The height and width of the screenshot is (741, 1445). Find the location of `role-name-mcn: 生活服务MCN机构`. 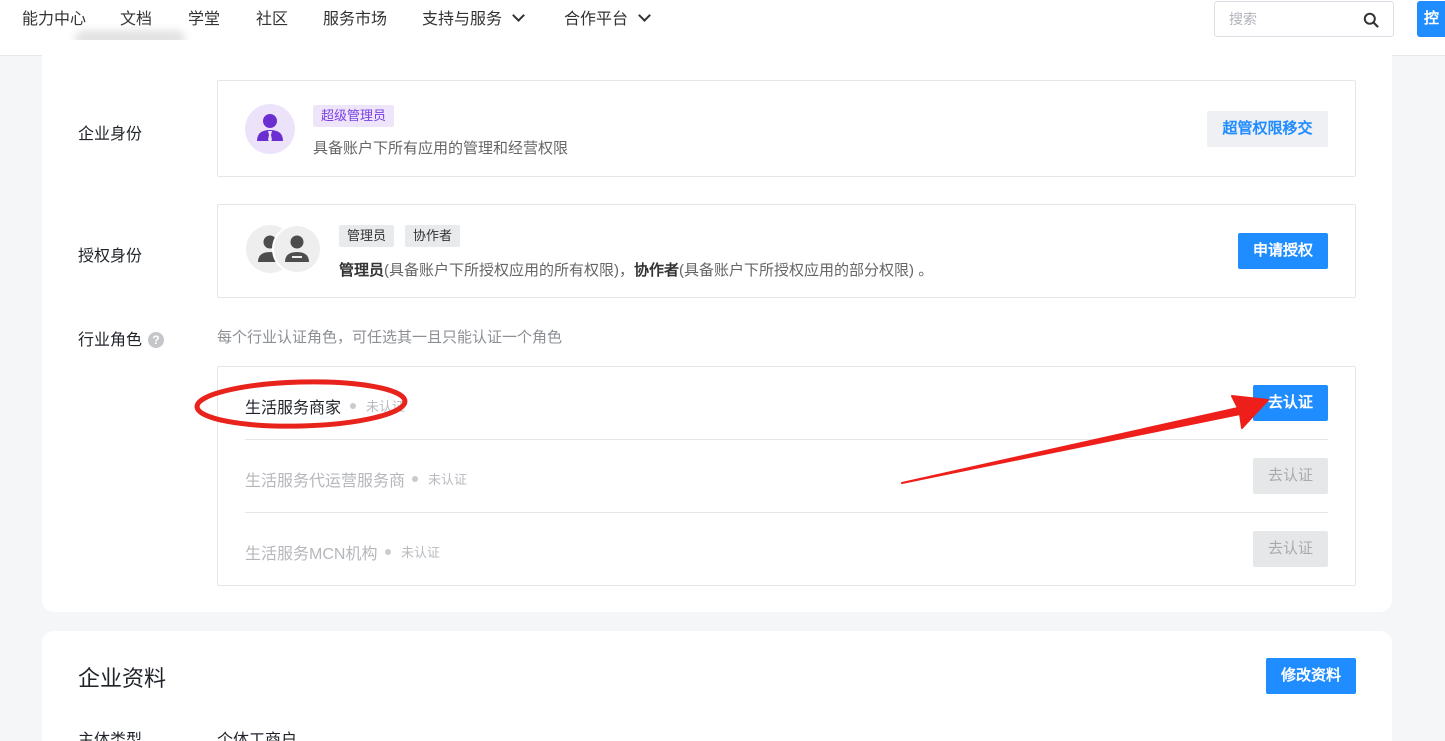

role-name-mcn: 生活服务MCN机构 is located at coordinates (311, 554).